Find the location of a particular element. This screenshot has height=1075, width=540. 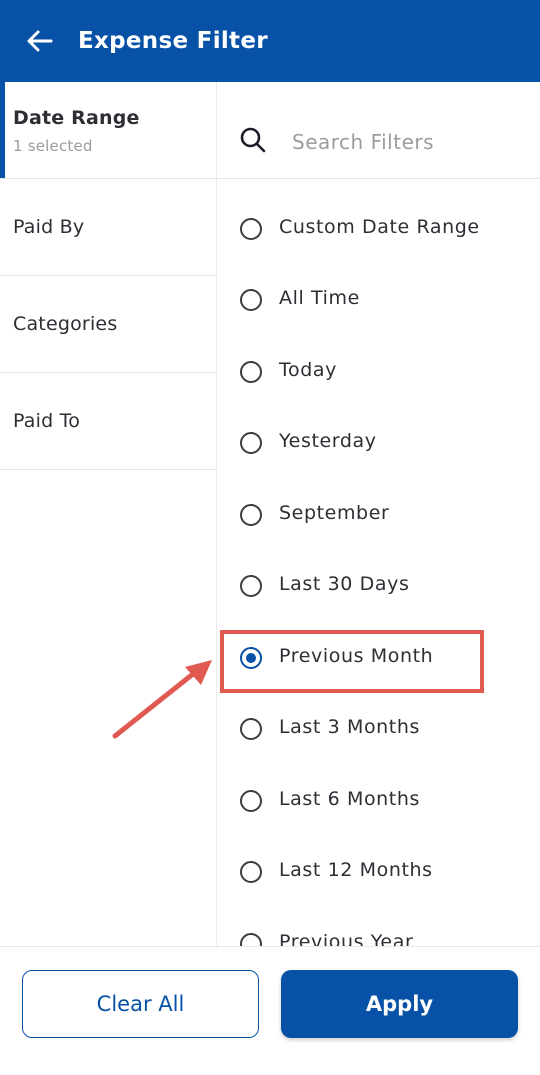

radio-button-selected is located at coordinates (251, 658).